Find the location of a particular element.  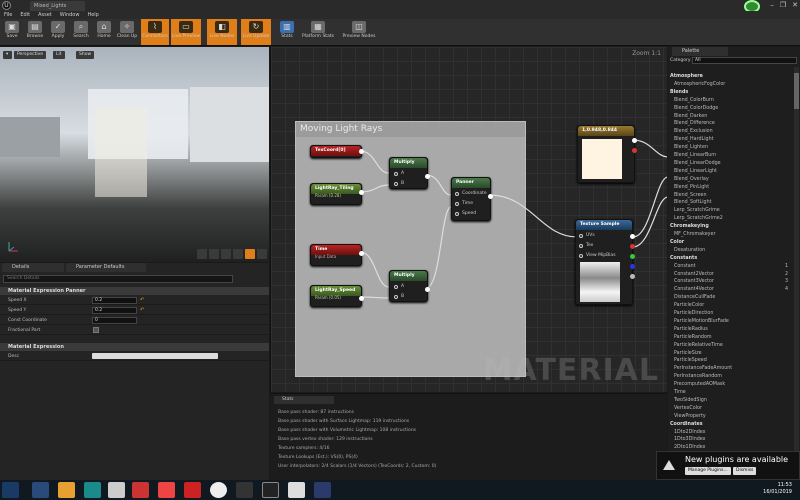

chrome-icon is located at coordinates (296, 490).